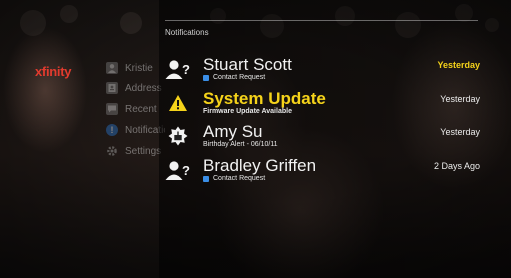  Describe the element at coordinates (233, 131) in the screenshot. I see `notification-name: Amy Su` at that location.